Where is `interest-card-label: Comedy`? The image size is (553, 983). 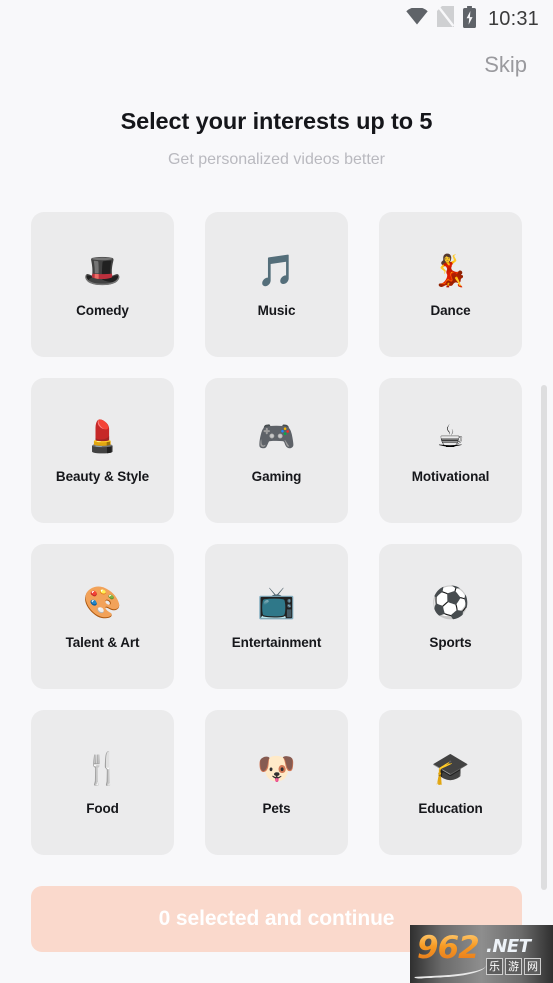 interest-card-label: Comedy is located at coordinates (102, 310).